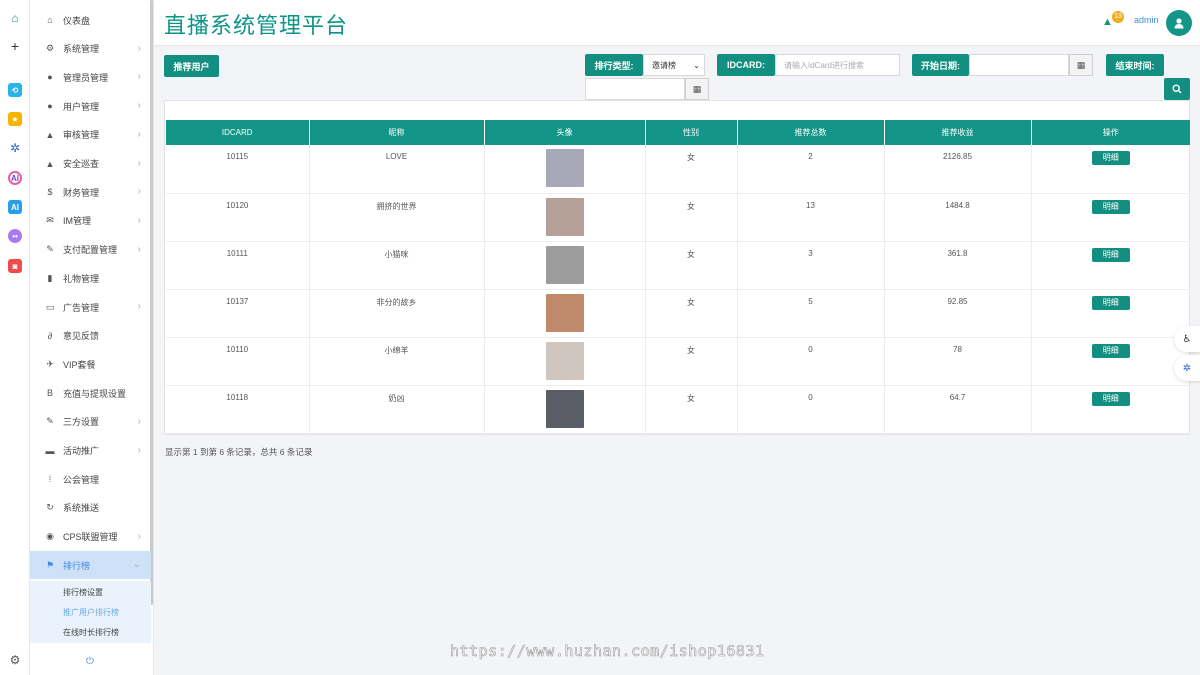 Image resolution: width=1200 pixels, height=675 pixels. What do you see at coordinates (81, 106) in the screenshot?
I see `sidebar-item-label: 用户管理` at bounding box center [81, 106].